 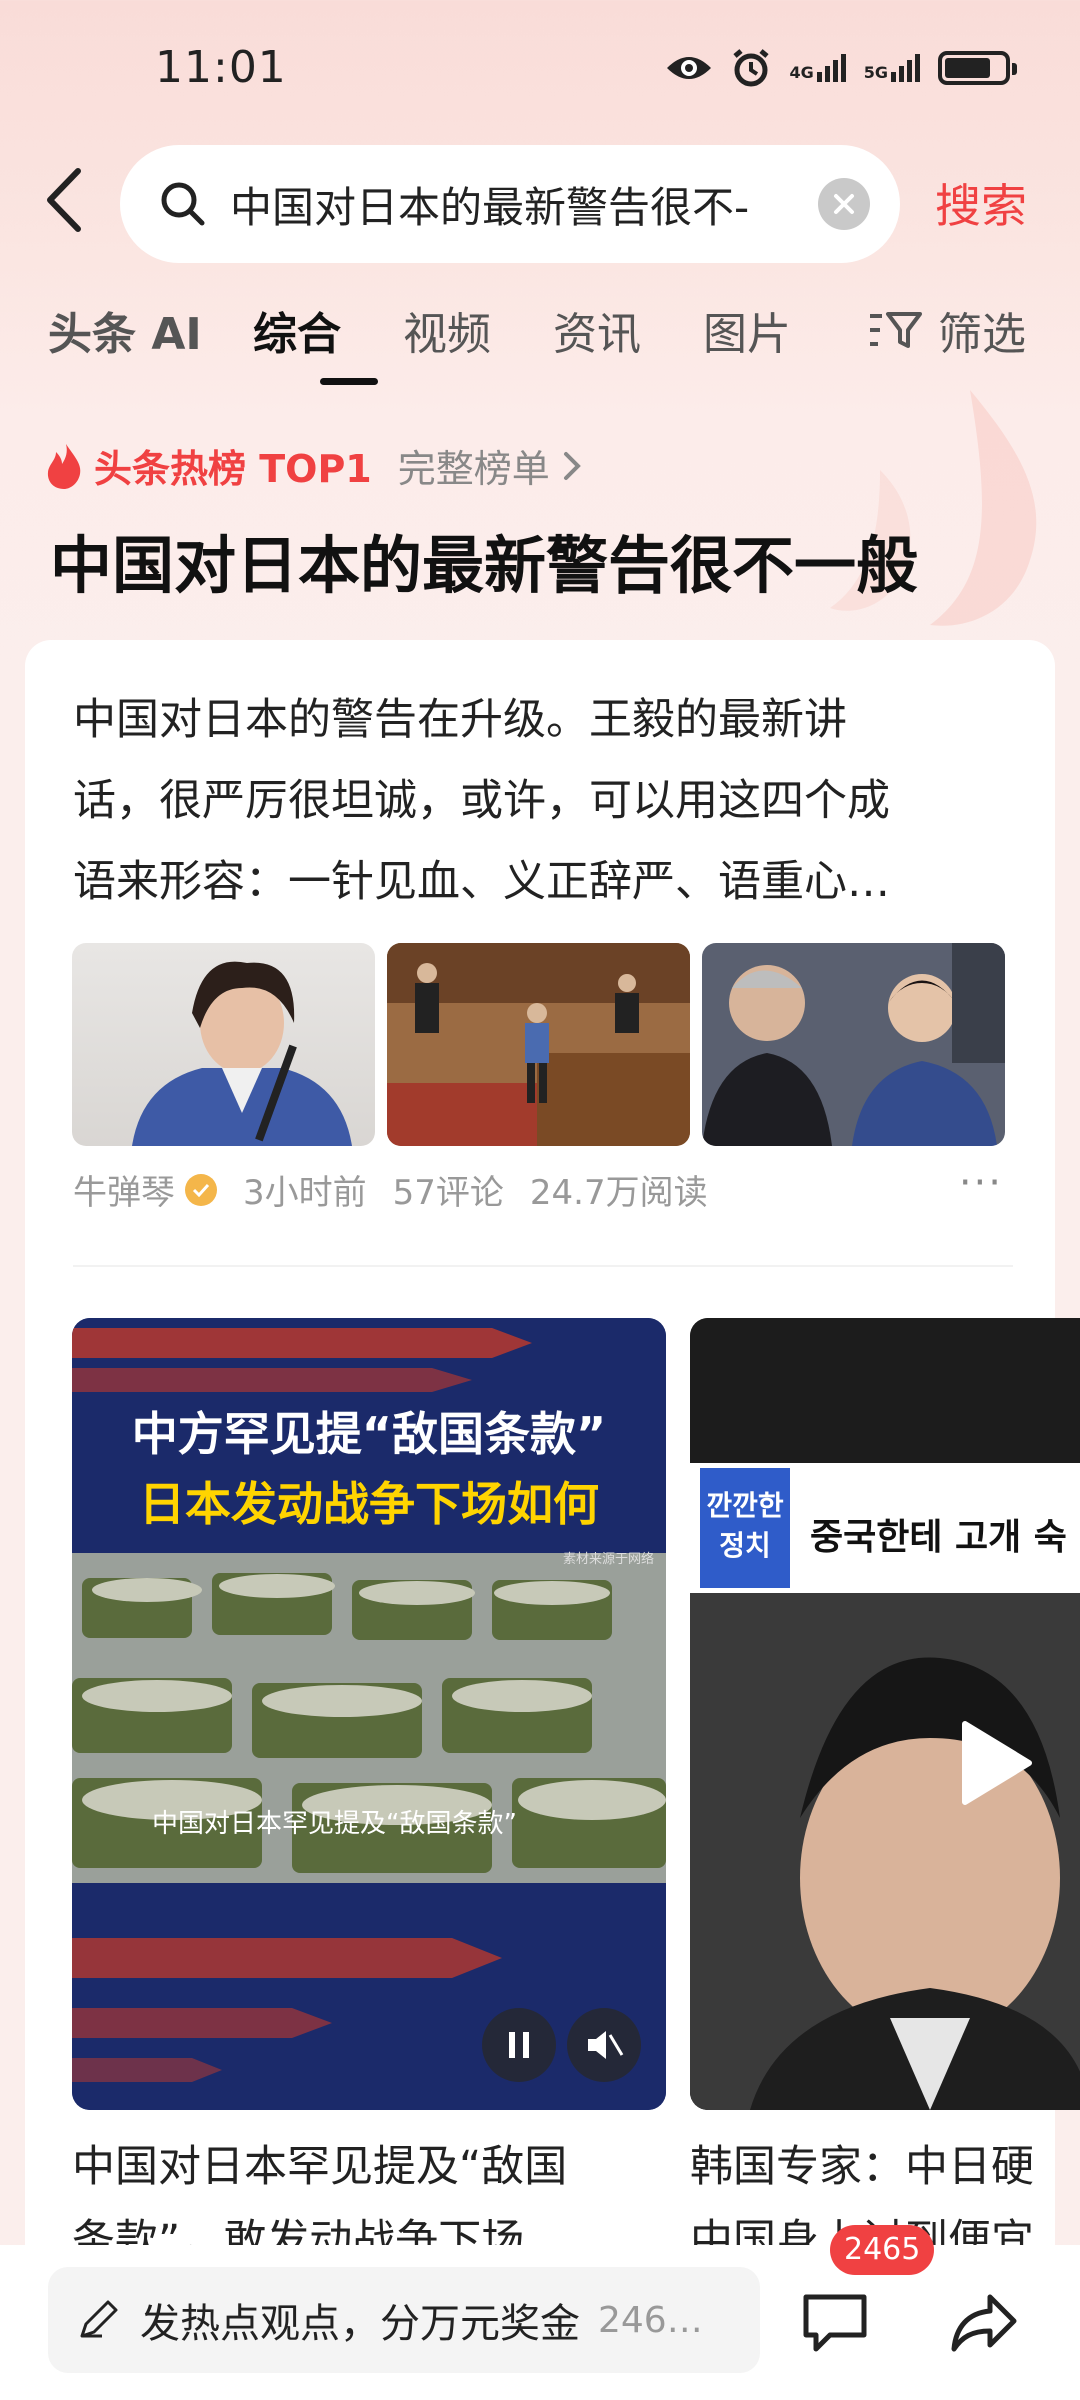 I want to click on thumbnail-officials, so click(x=853, y=1044).